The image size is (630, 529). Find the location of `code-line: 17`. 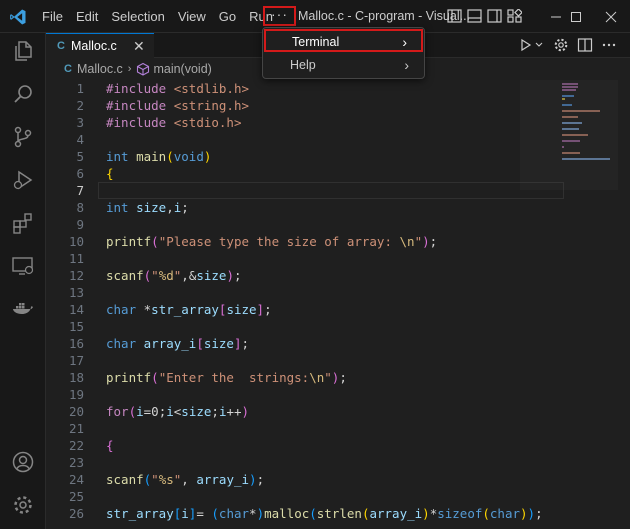

code-line: 17 is located at coordinates (301, 360).